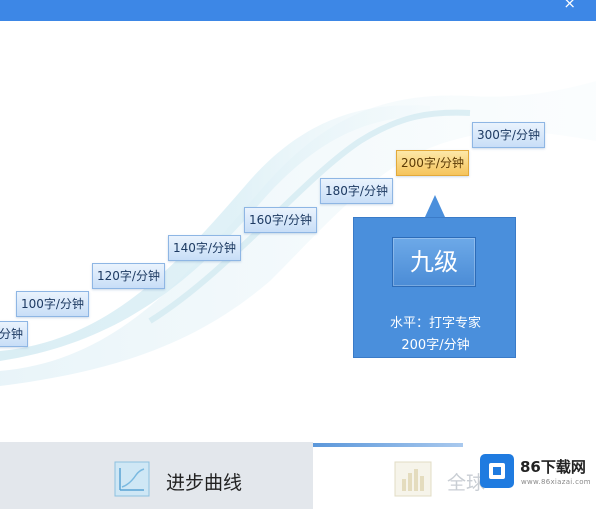  Describe the element at coordinates (434, 287) in the screenshot. I see `level-callout: 九级 水平：打字专家 200字/分钟` at that location.